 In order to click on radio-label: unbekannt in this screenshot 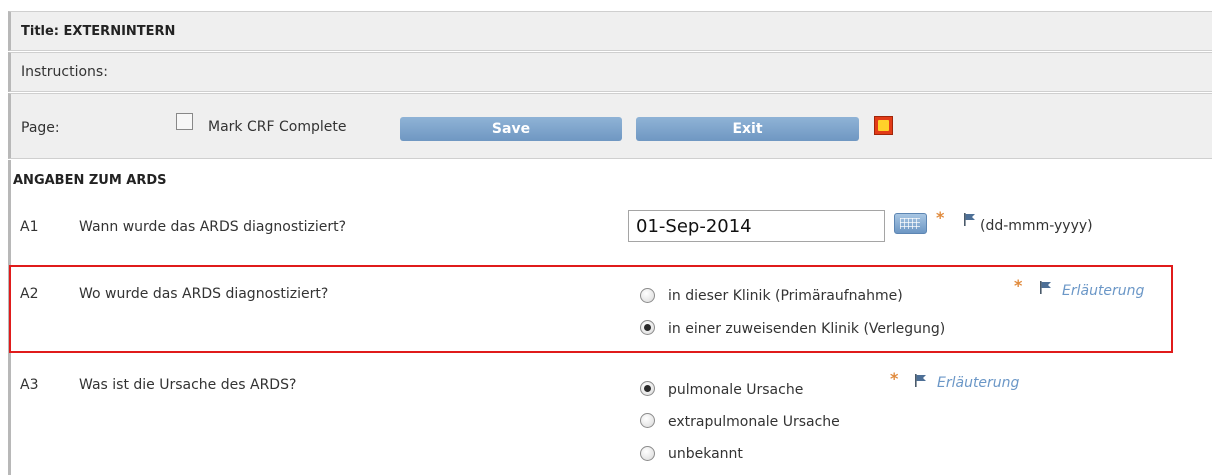, I will do `click(705, 454)`.